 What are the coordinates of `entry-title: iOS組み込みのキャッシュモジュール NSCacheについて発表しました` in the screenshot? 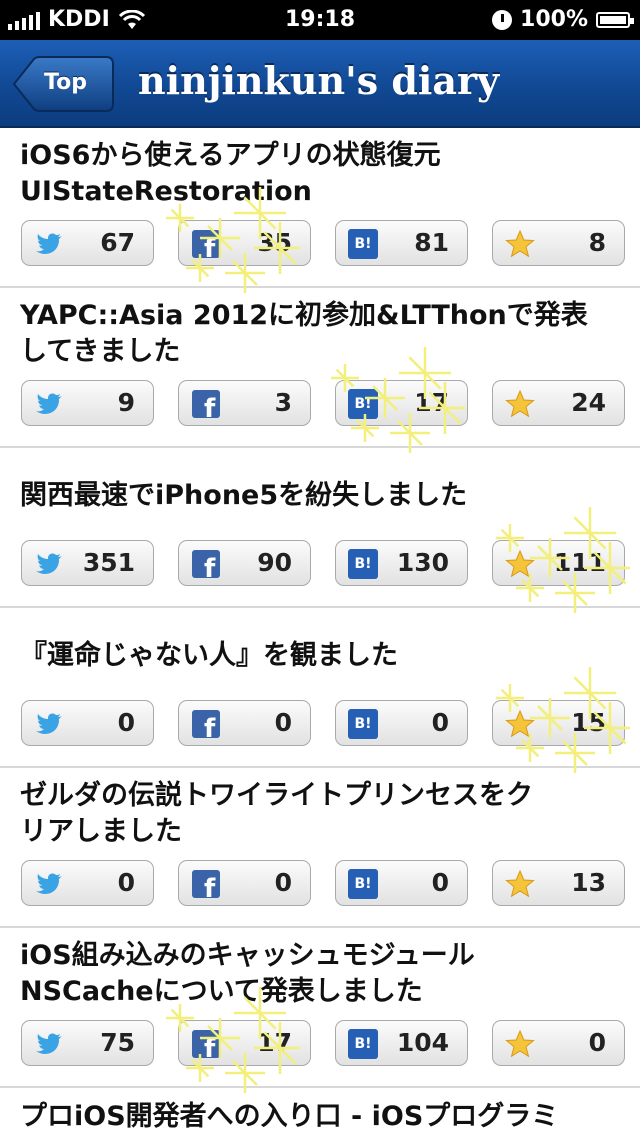 It's located at (247, 973).